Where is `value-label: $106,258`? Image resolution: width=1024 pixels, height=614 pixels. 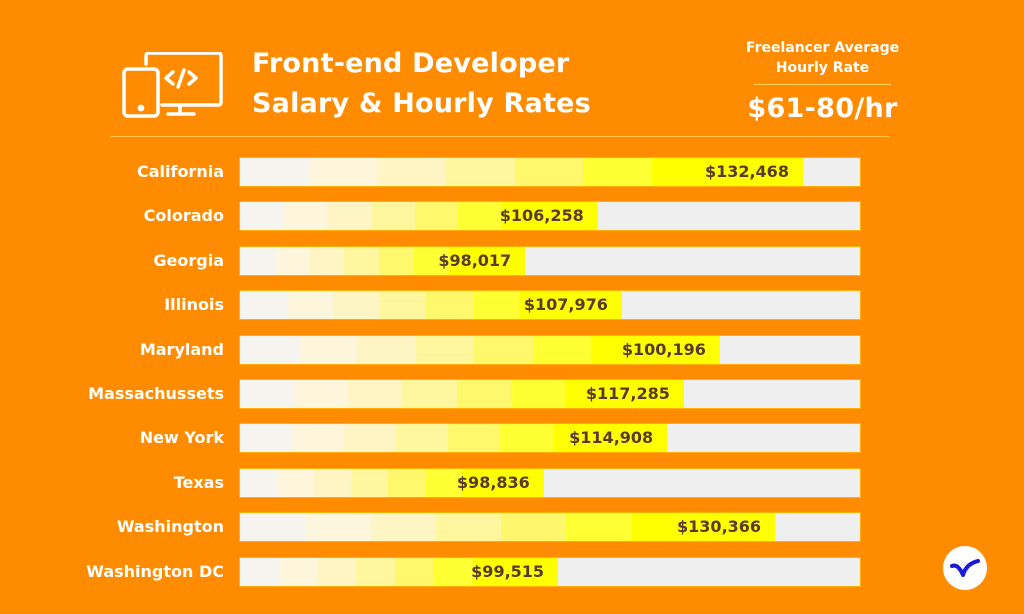 value-label: $106,258 is located at coordinates (541, 216).